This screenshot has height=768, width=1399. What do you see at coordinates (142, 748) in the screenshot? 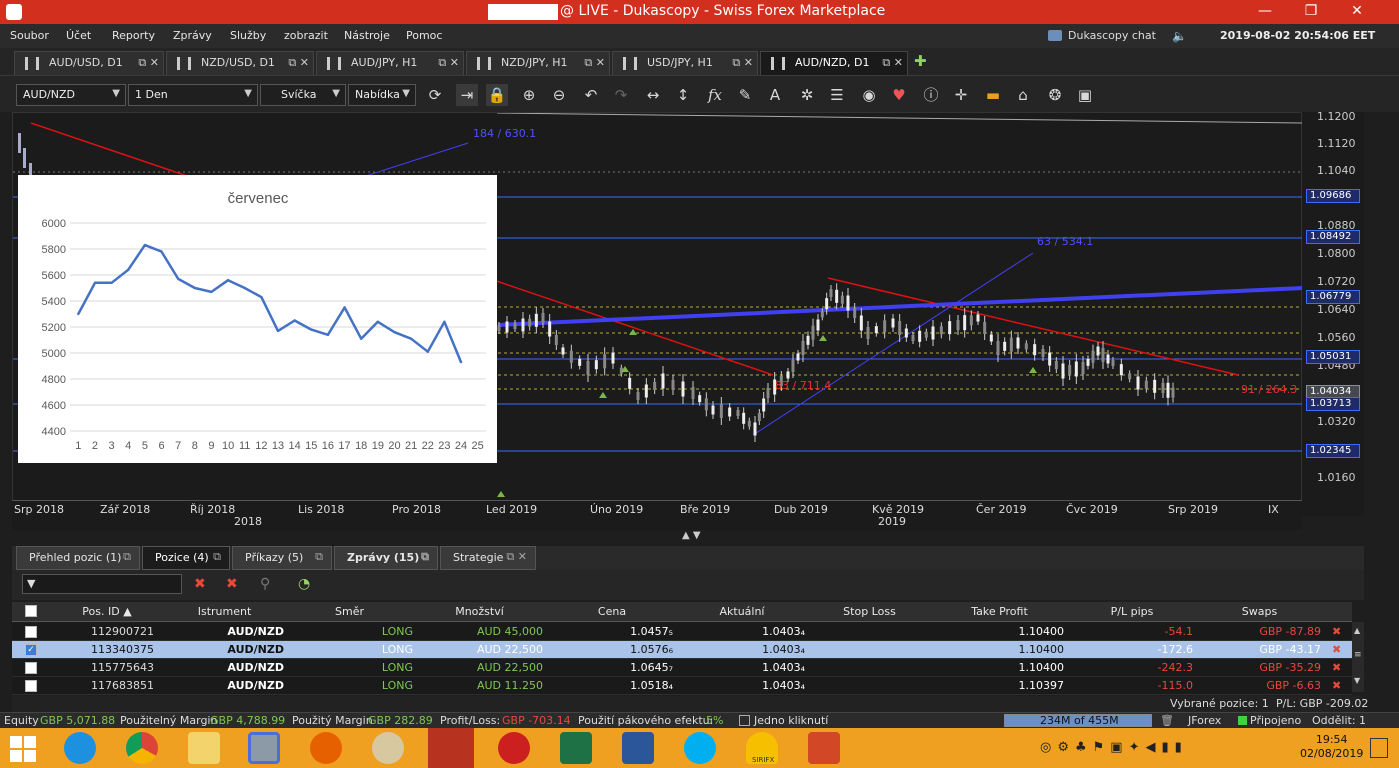
I see `chrome-icon` at bounding box center [142, 748].